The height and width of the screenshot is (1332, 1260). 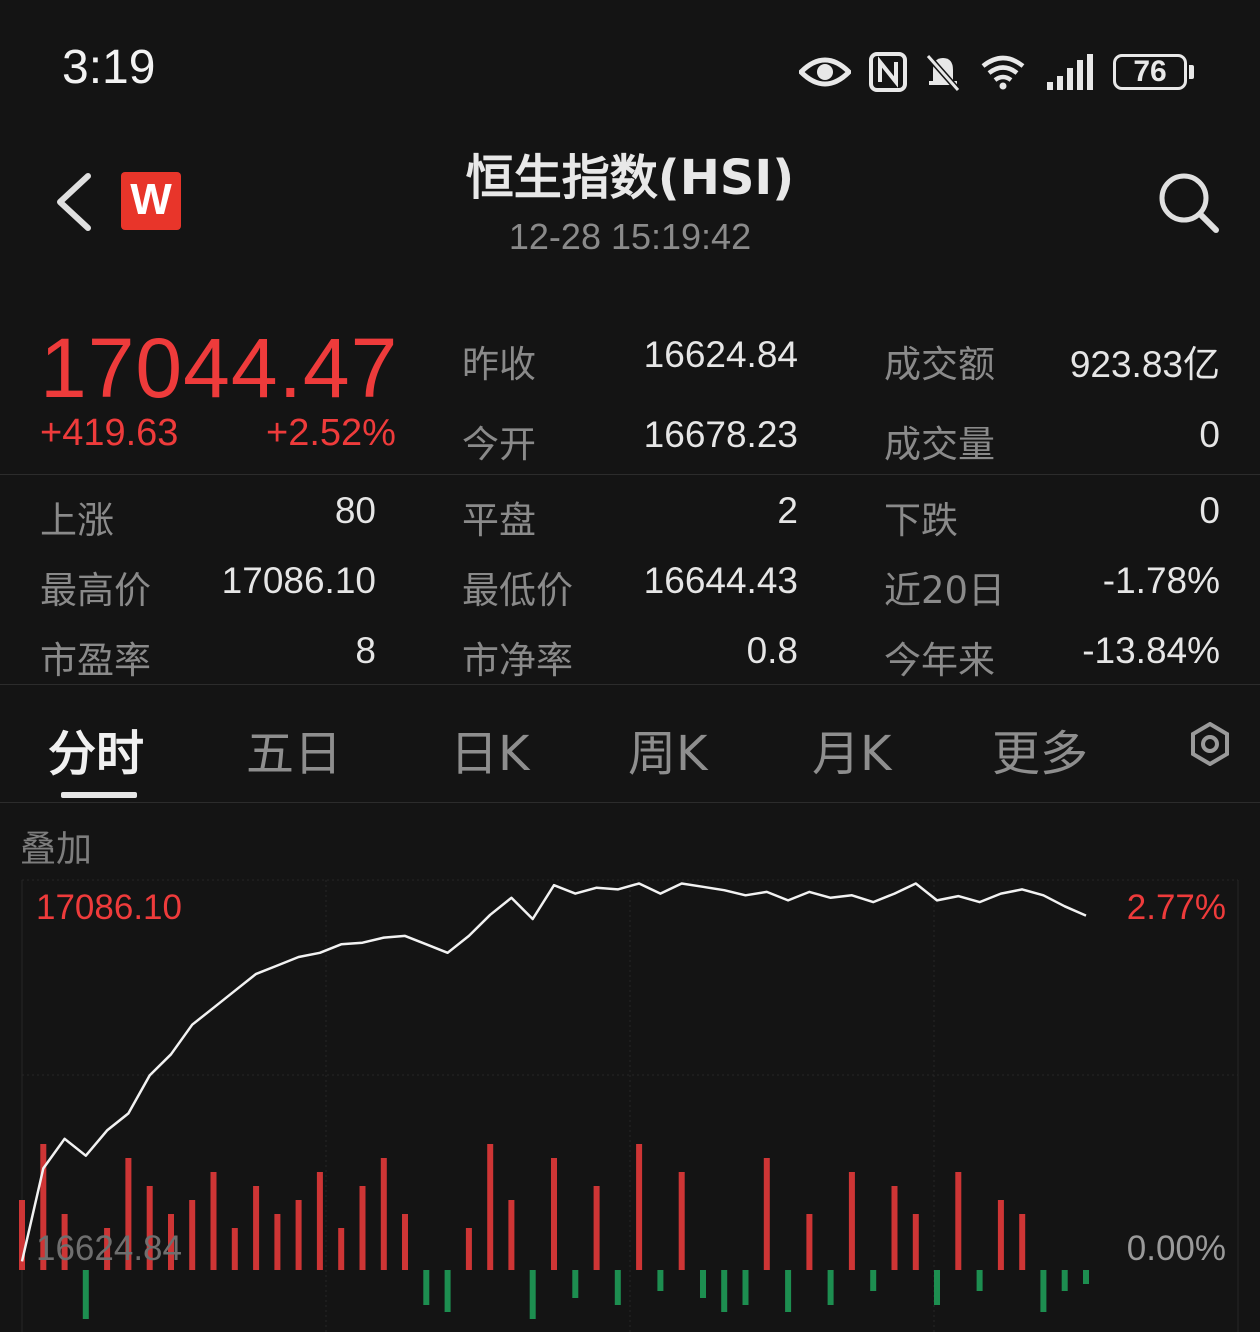 I want to click on high-value: 17086.10, so click(x=298, y=580).